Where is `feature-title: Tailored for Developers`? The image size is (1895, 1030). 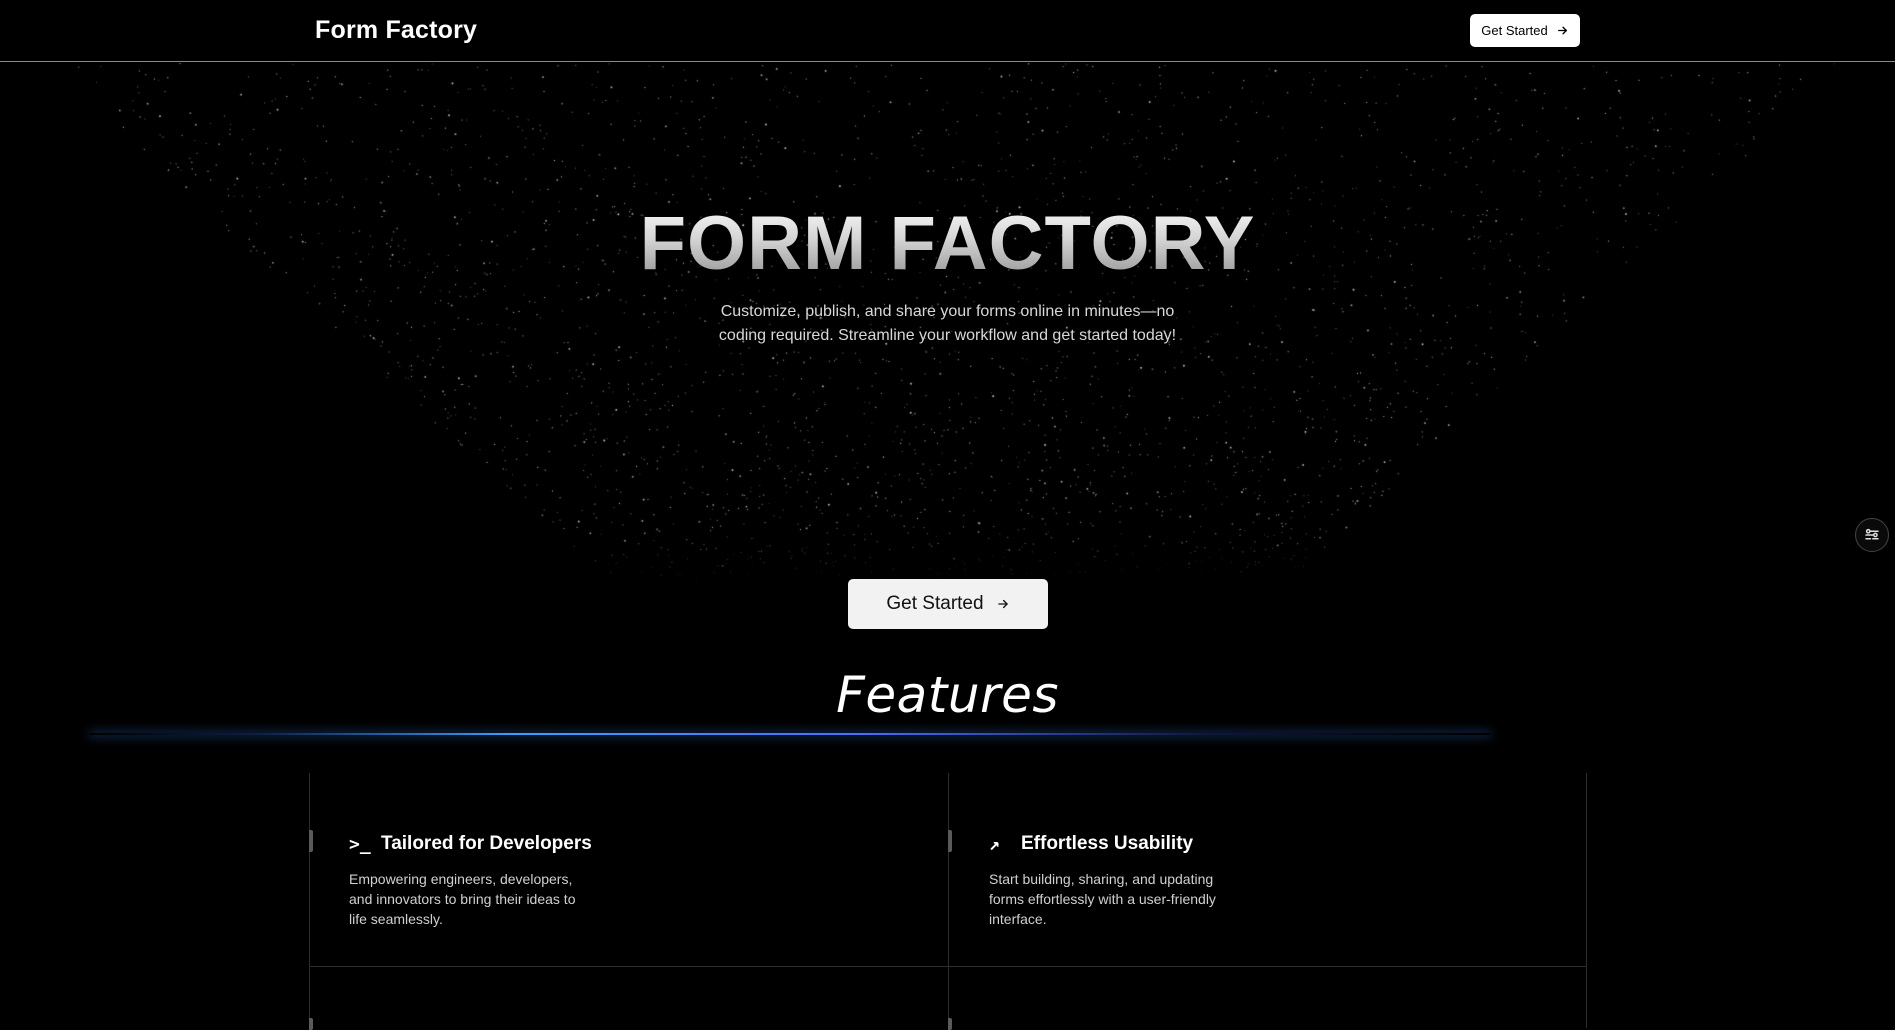 feature-title: Tailored for Developers is located at coordinates (486, 843).